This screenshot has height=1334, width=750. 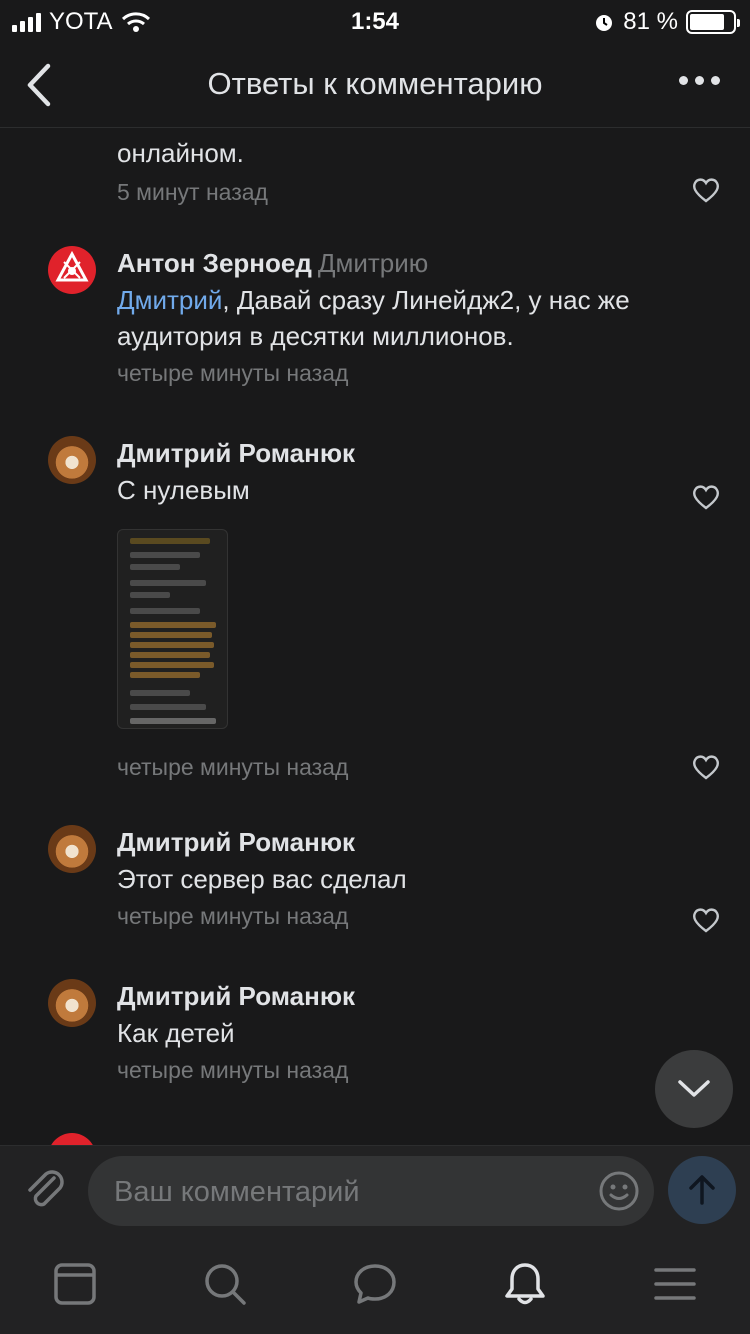 What do you see at coordinates (237, 1192) in the screenshot?
I see `comment-input-placeholder: Ваш комментарий` at bounding box center [237, 1192].